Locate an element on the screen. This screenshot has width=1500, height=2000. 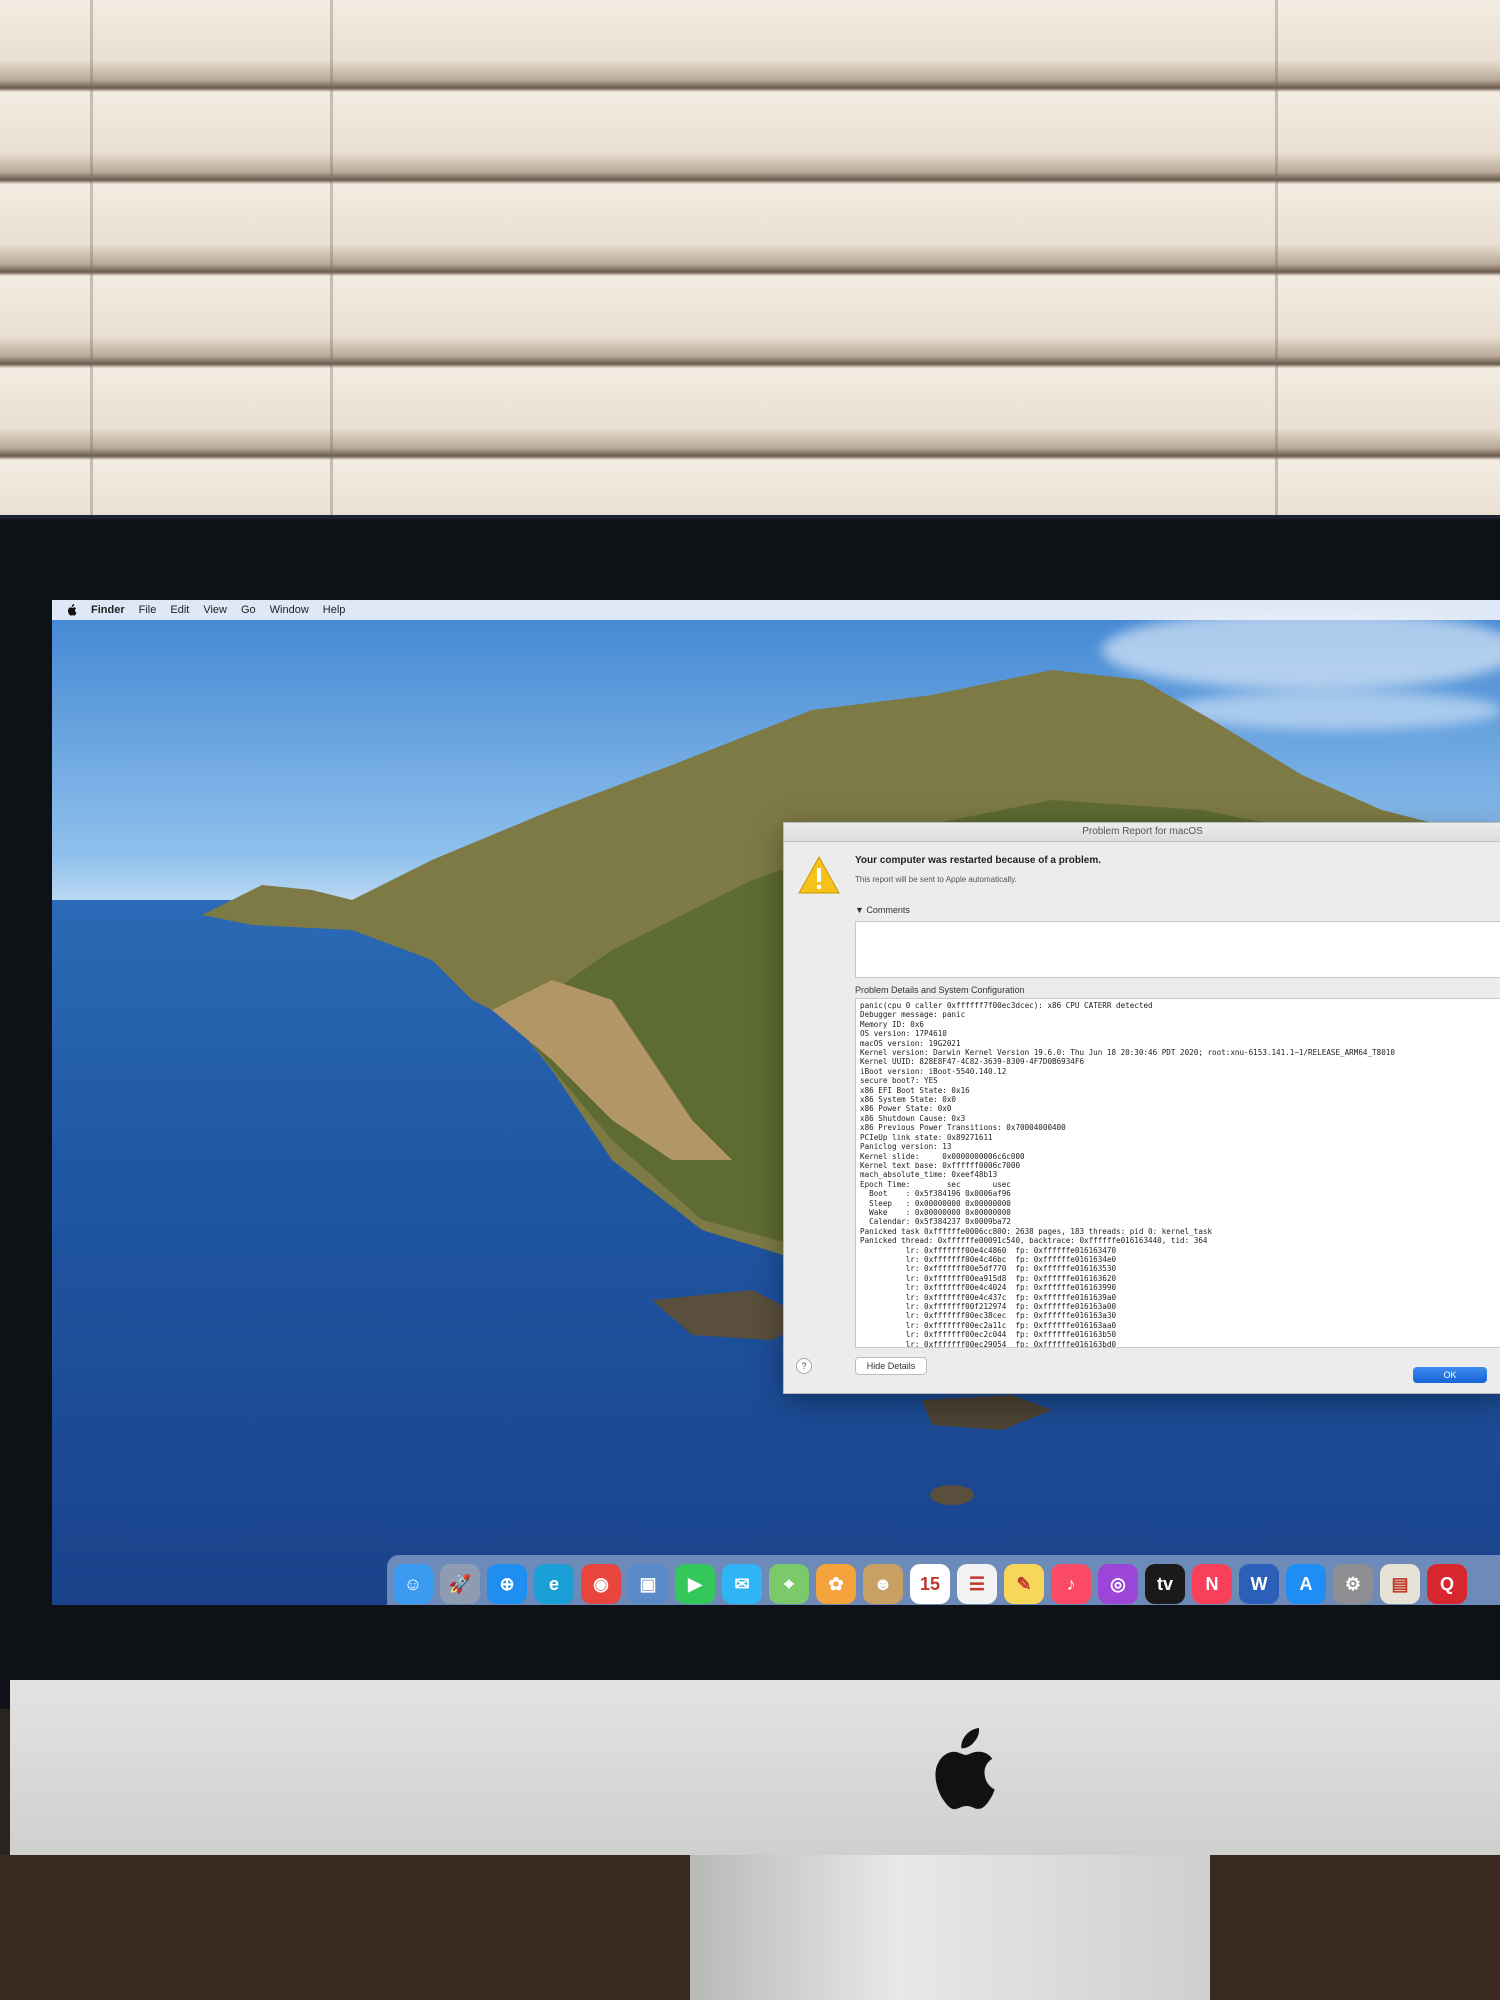
notes-icon: ✎ is located at coordinates (1024, 1584).